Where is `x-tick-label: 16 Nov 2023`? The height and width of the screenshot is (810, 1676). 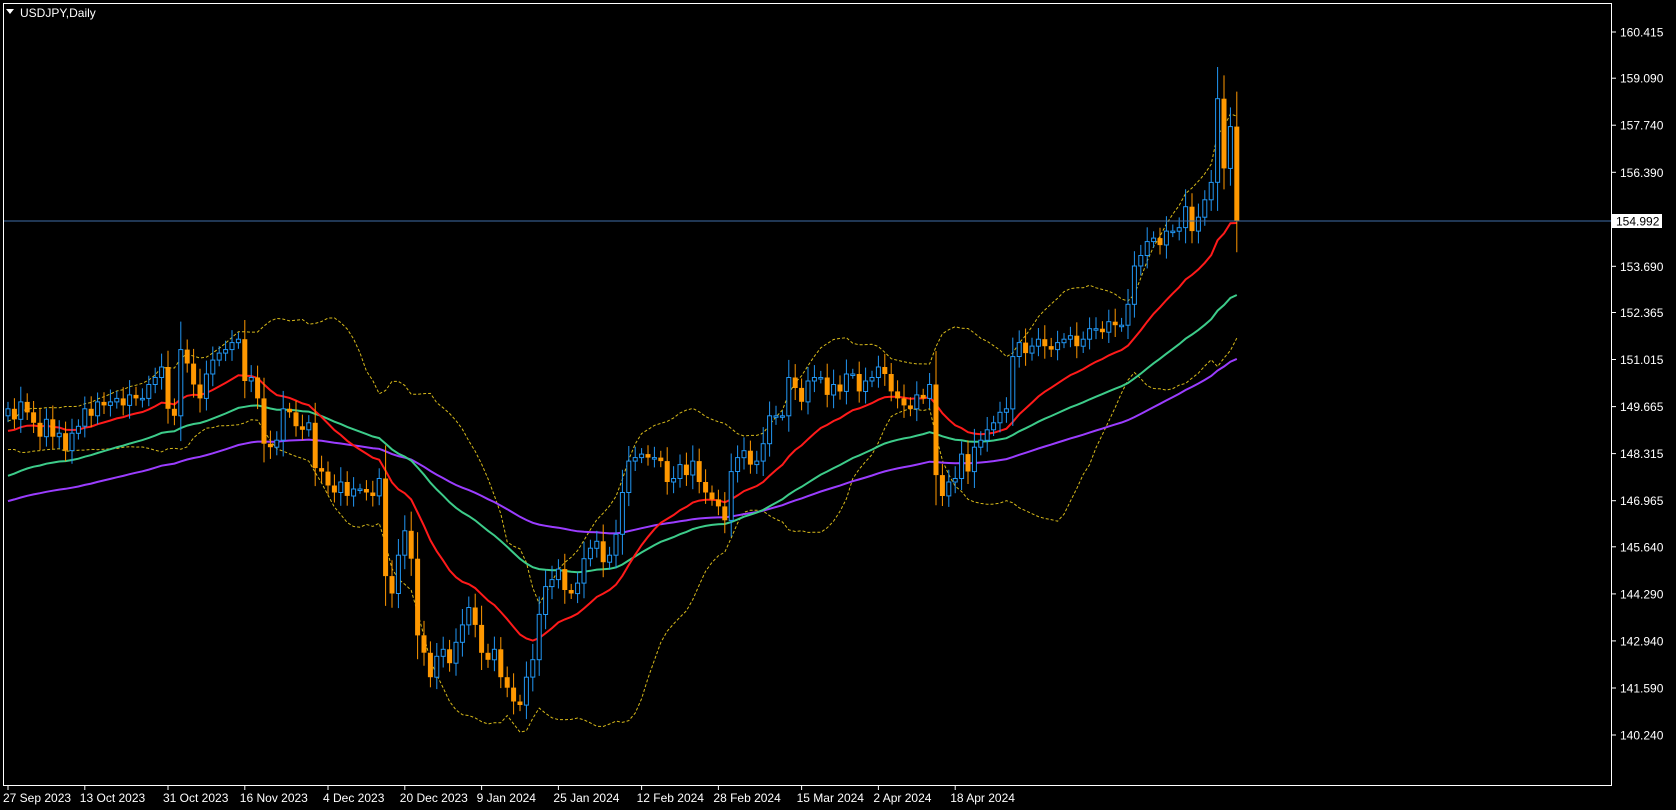
x-tick-label: 16 Nov 2023 is located at coordinates (274, 798).